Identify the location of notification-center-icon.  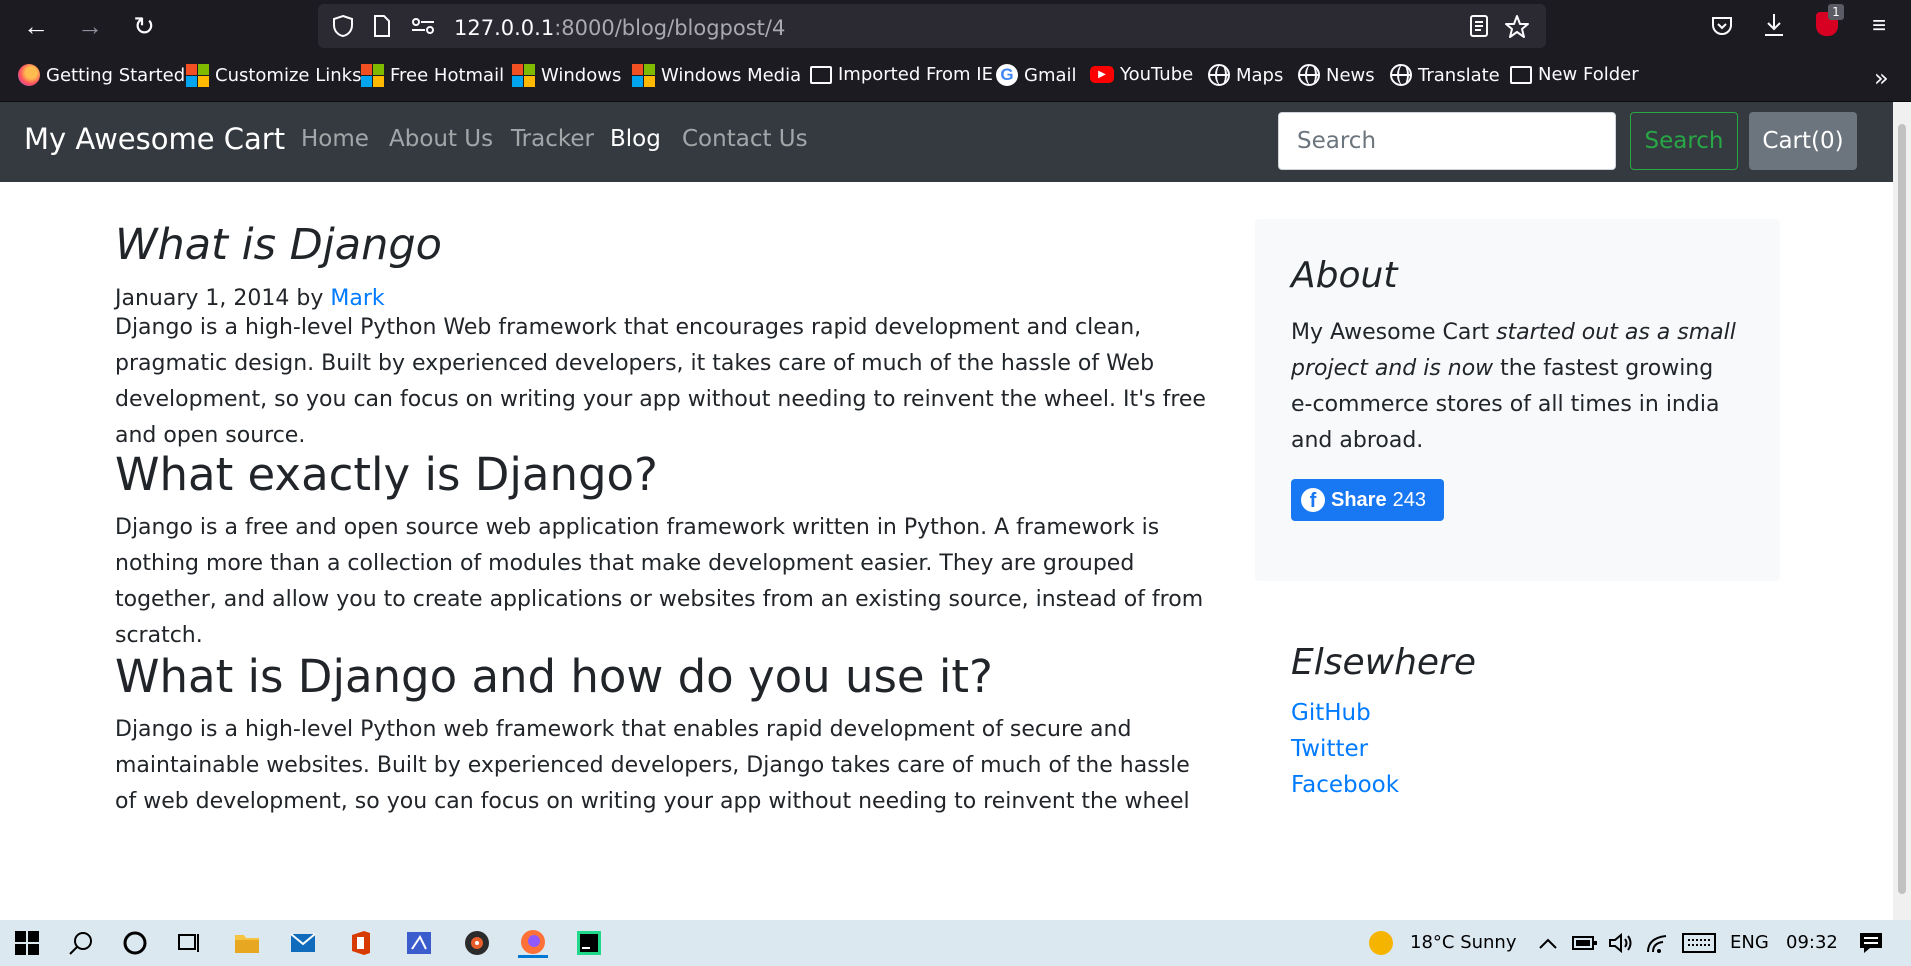
(1871, 943).